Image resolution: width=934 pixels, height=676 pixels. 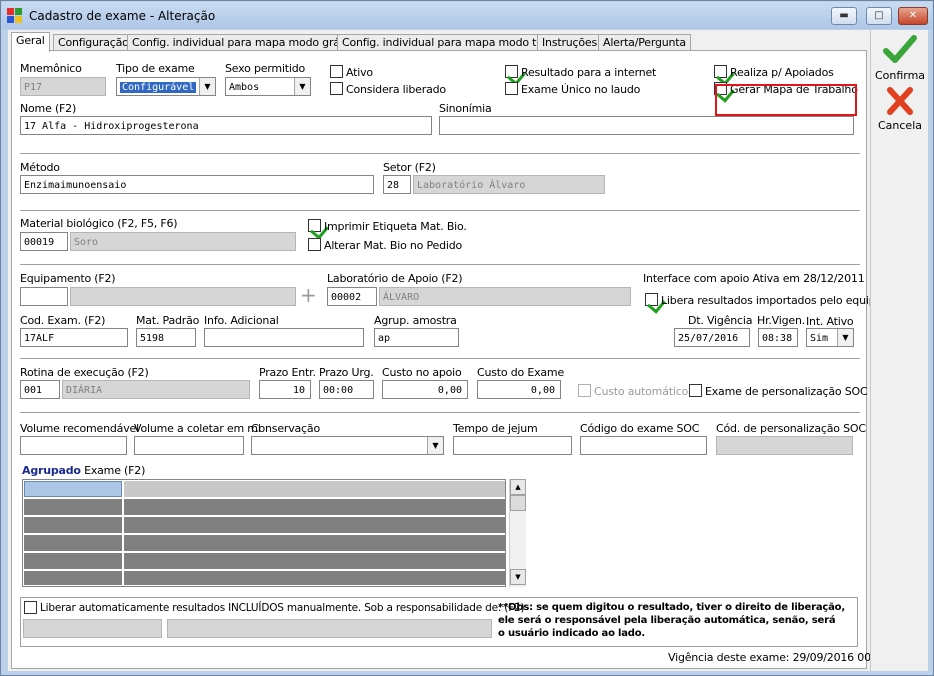 What do you see at coordinates (336, 71) in the screenshot?
I see `ativo-checkbox` at bounding box center [336, 71].